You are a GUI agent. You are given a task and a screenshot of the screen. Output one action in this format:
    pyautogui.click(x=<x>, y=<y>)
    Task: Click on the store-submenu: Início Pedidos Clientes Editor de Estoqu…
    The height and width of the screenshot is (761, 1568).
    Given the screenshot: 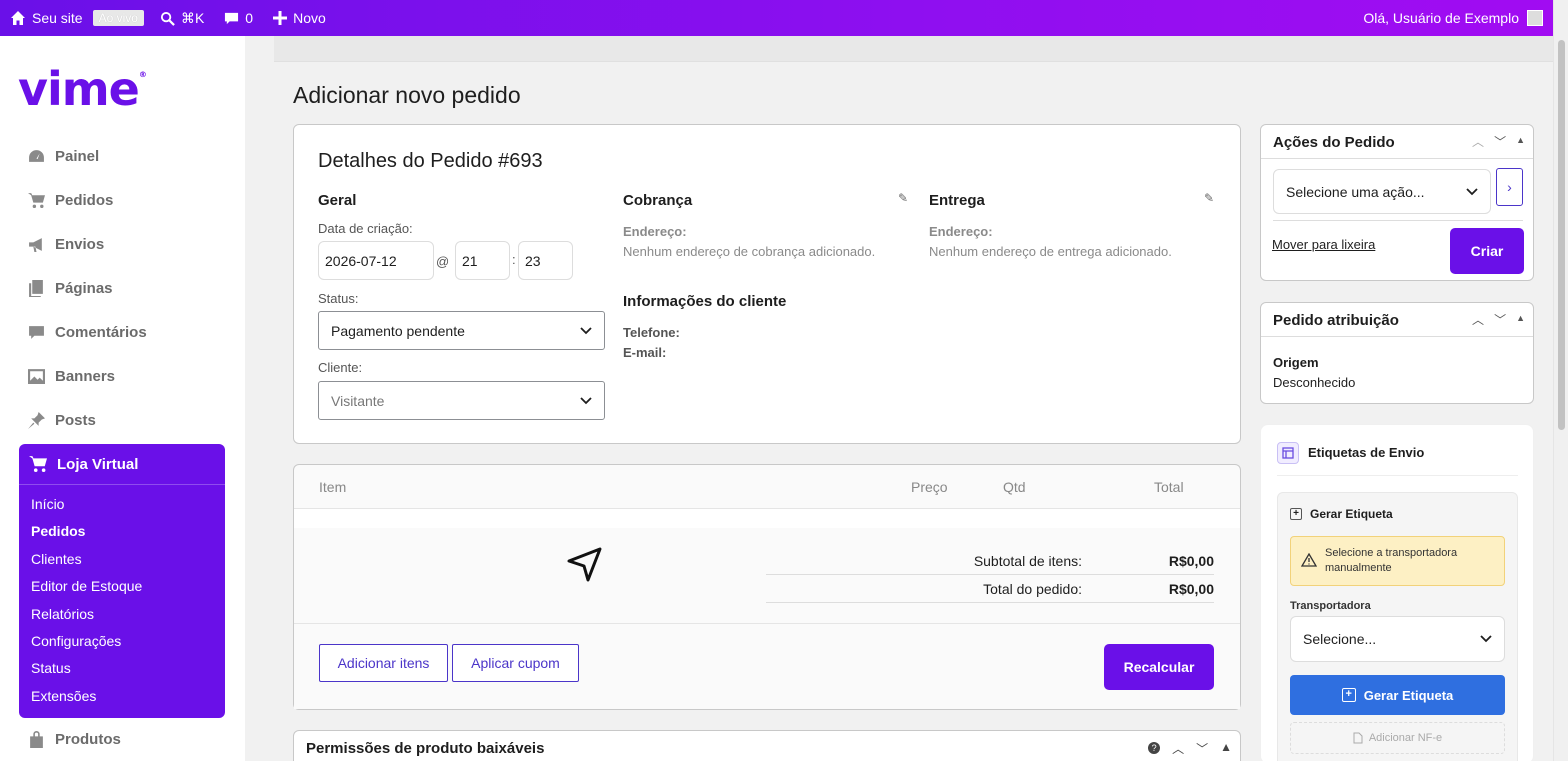 What is the action you would take?
    pyautogui.click(x=122, y=598)
    